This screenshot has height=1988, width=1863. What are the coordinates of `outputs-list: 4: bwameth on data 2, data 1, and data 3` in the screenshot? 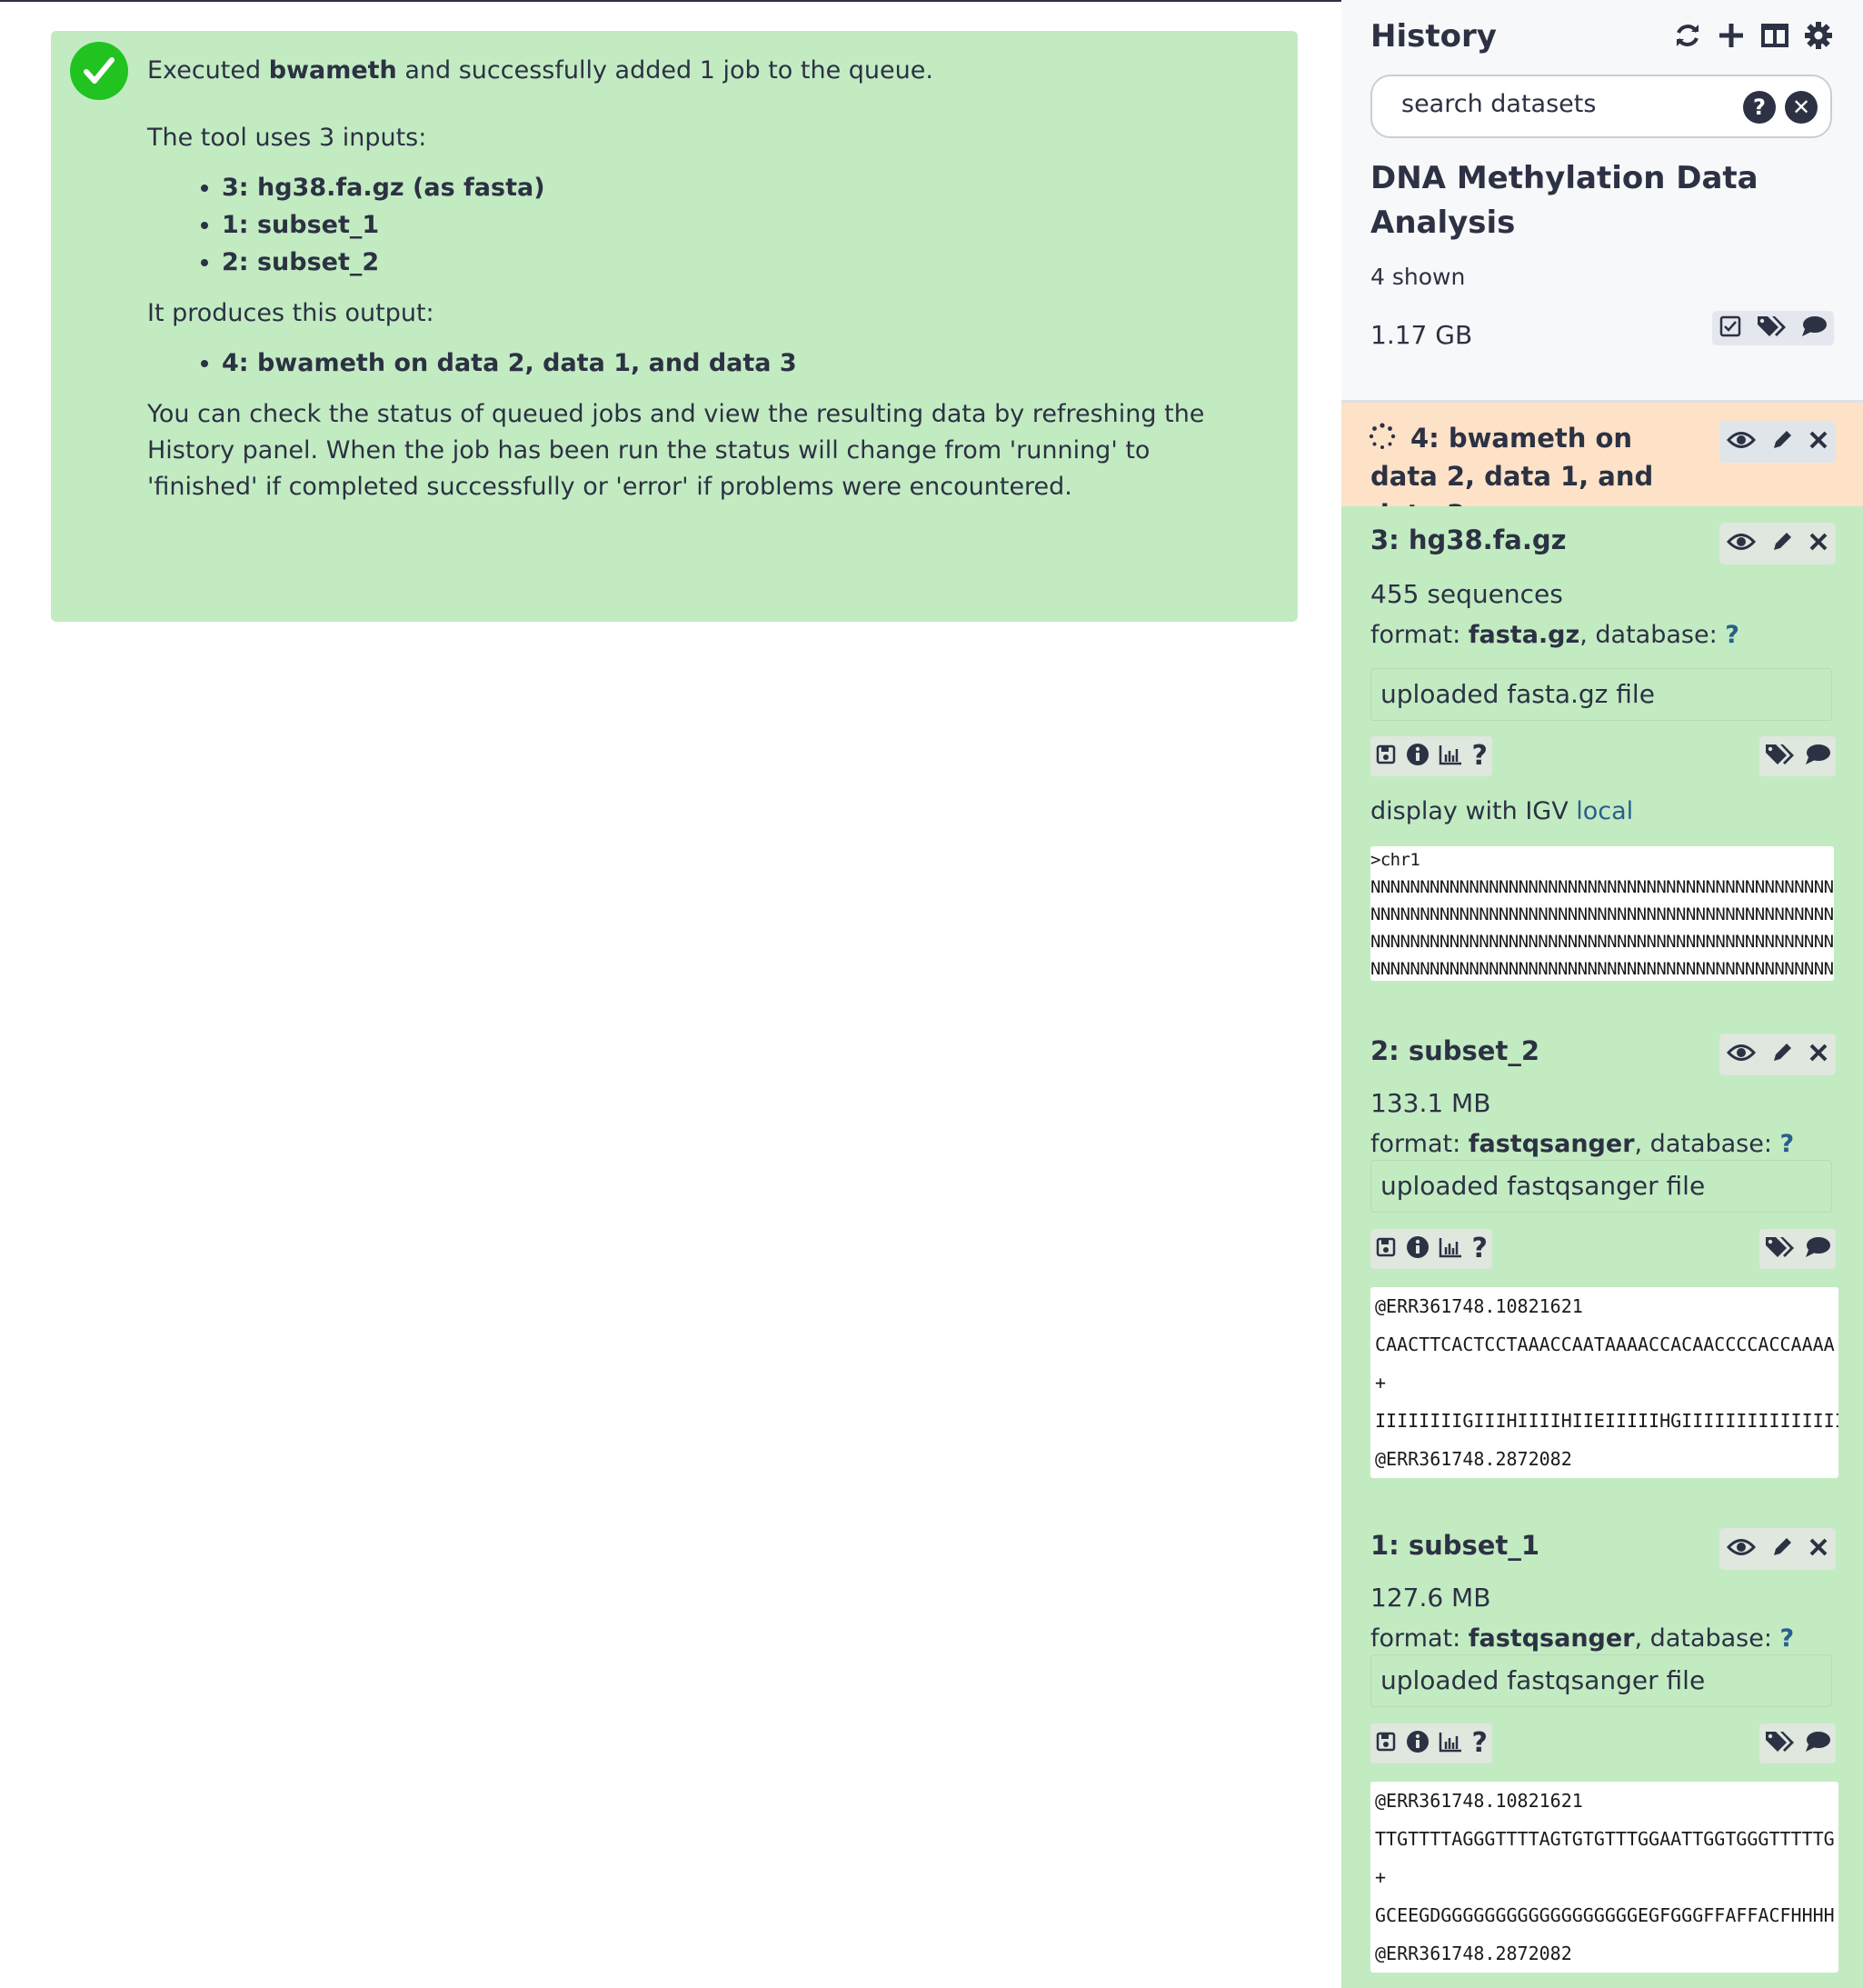 It's located at (704, 363).